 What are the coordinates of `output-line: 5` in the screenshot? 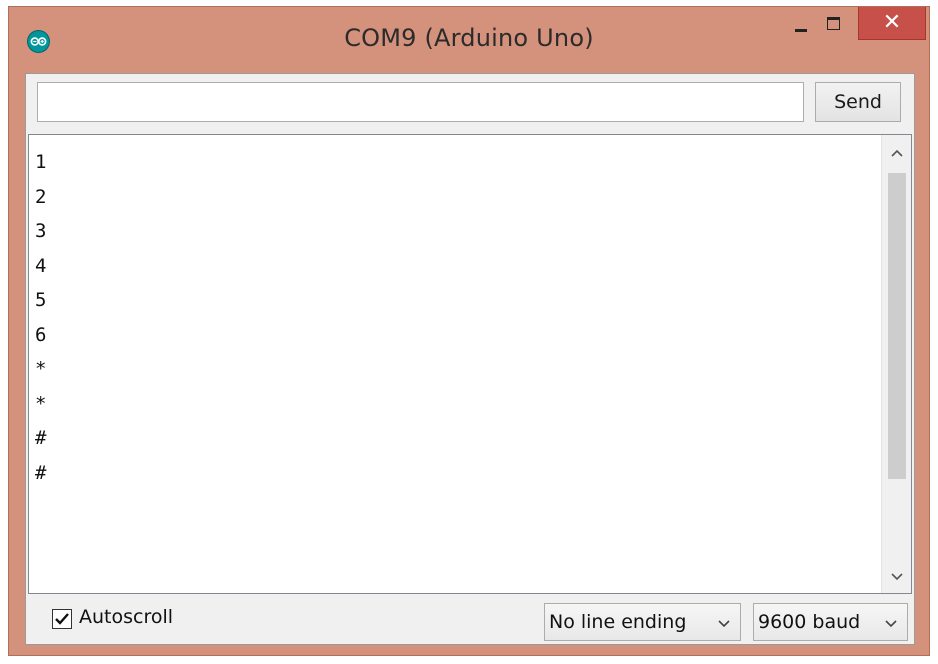 It's located at (41, 300).